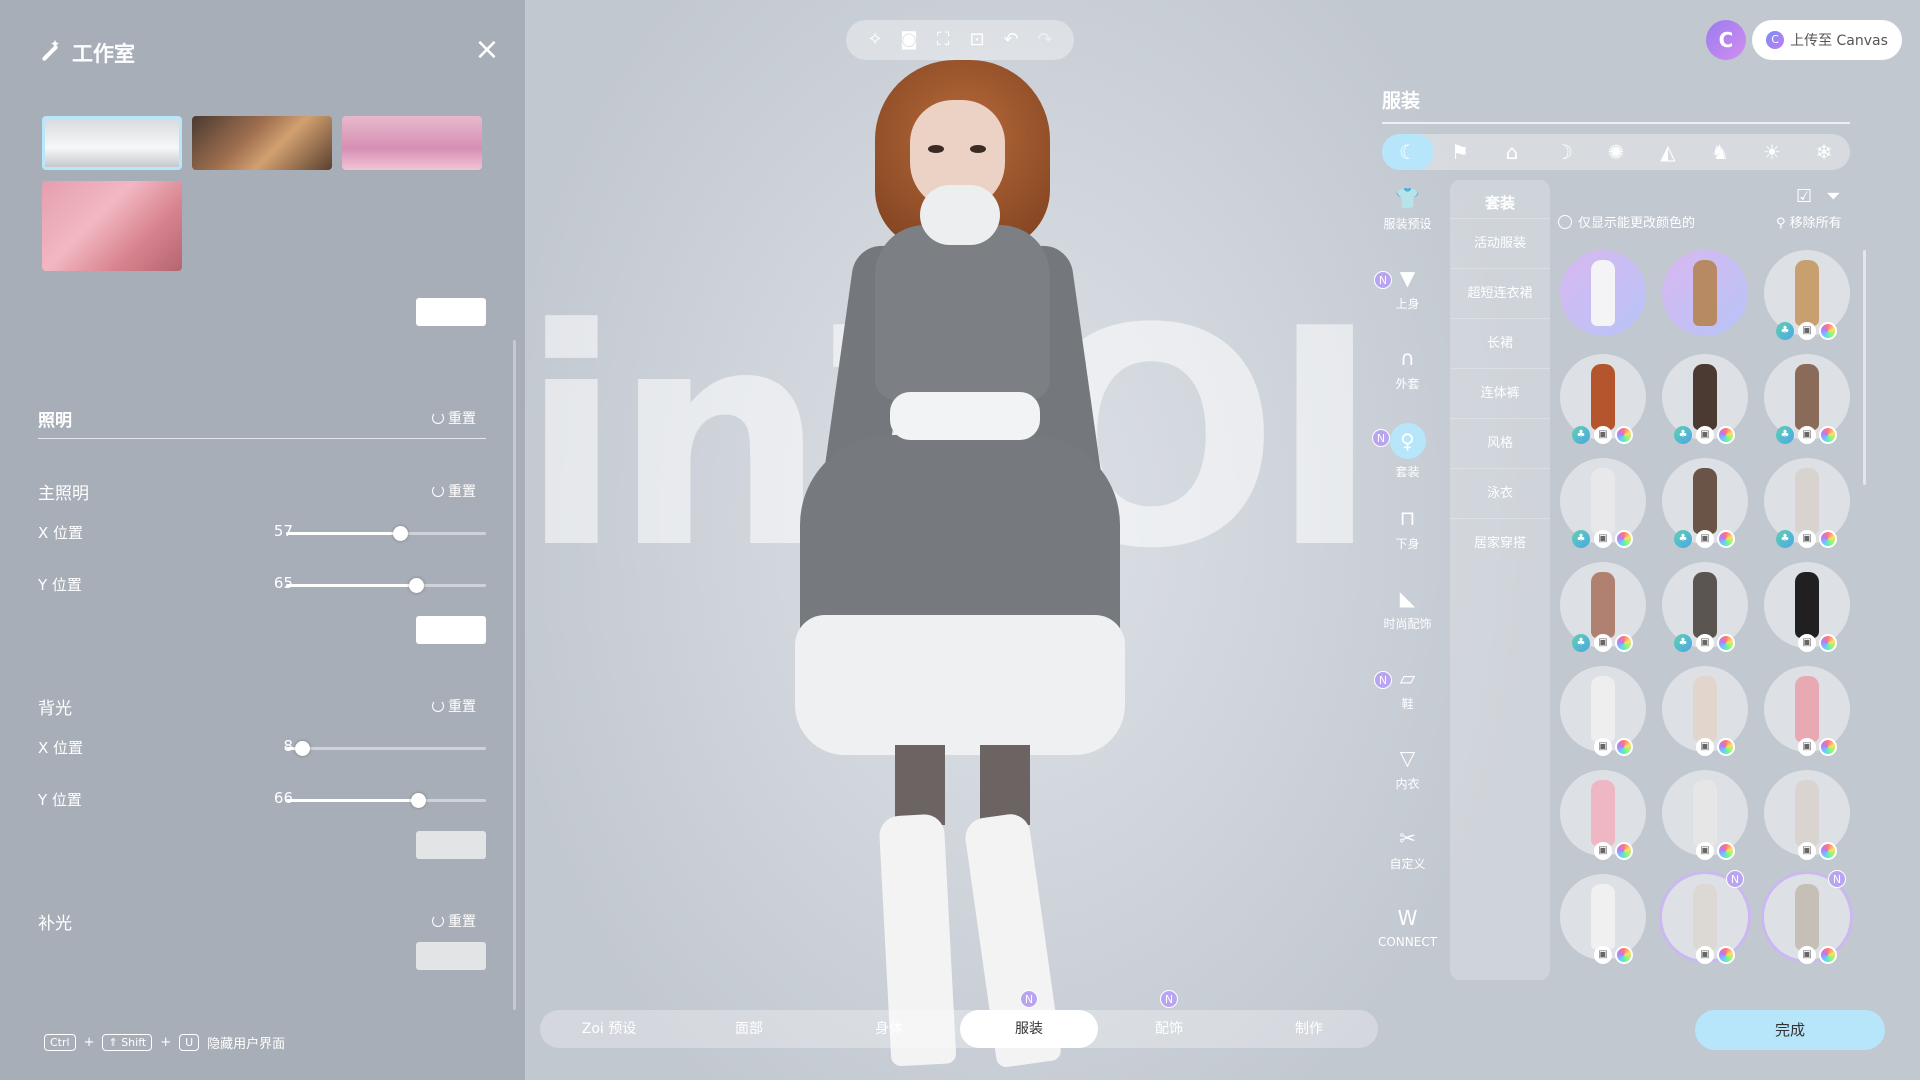 The height and width of the screenshot is (1080, 1920). I want to click on category-gift-icon: ⚑, so click(1460, 152).